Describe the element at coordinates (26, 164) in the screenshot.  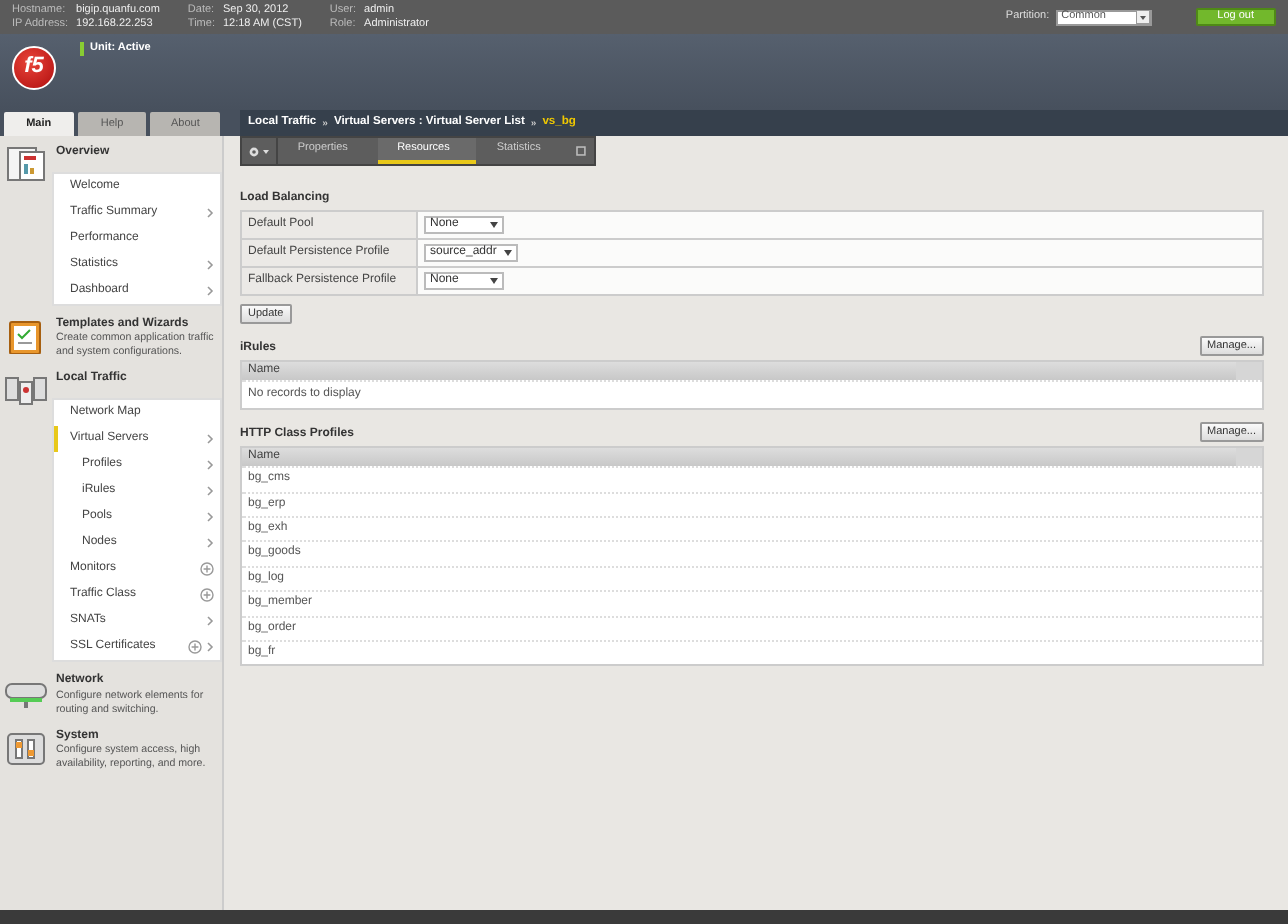
I see `documents-icon` at that location.